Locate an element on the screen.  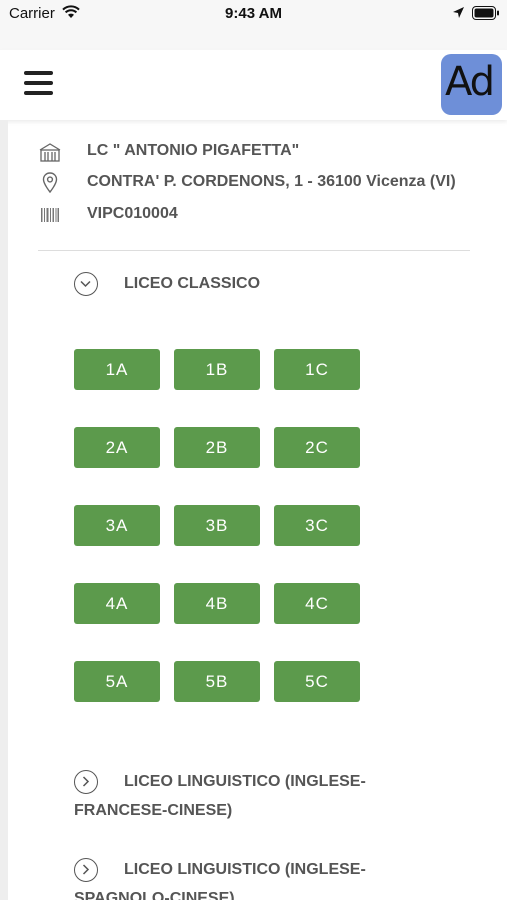
side-strip is located at coordinates (4, 510).